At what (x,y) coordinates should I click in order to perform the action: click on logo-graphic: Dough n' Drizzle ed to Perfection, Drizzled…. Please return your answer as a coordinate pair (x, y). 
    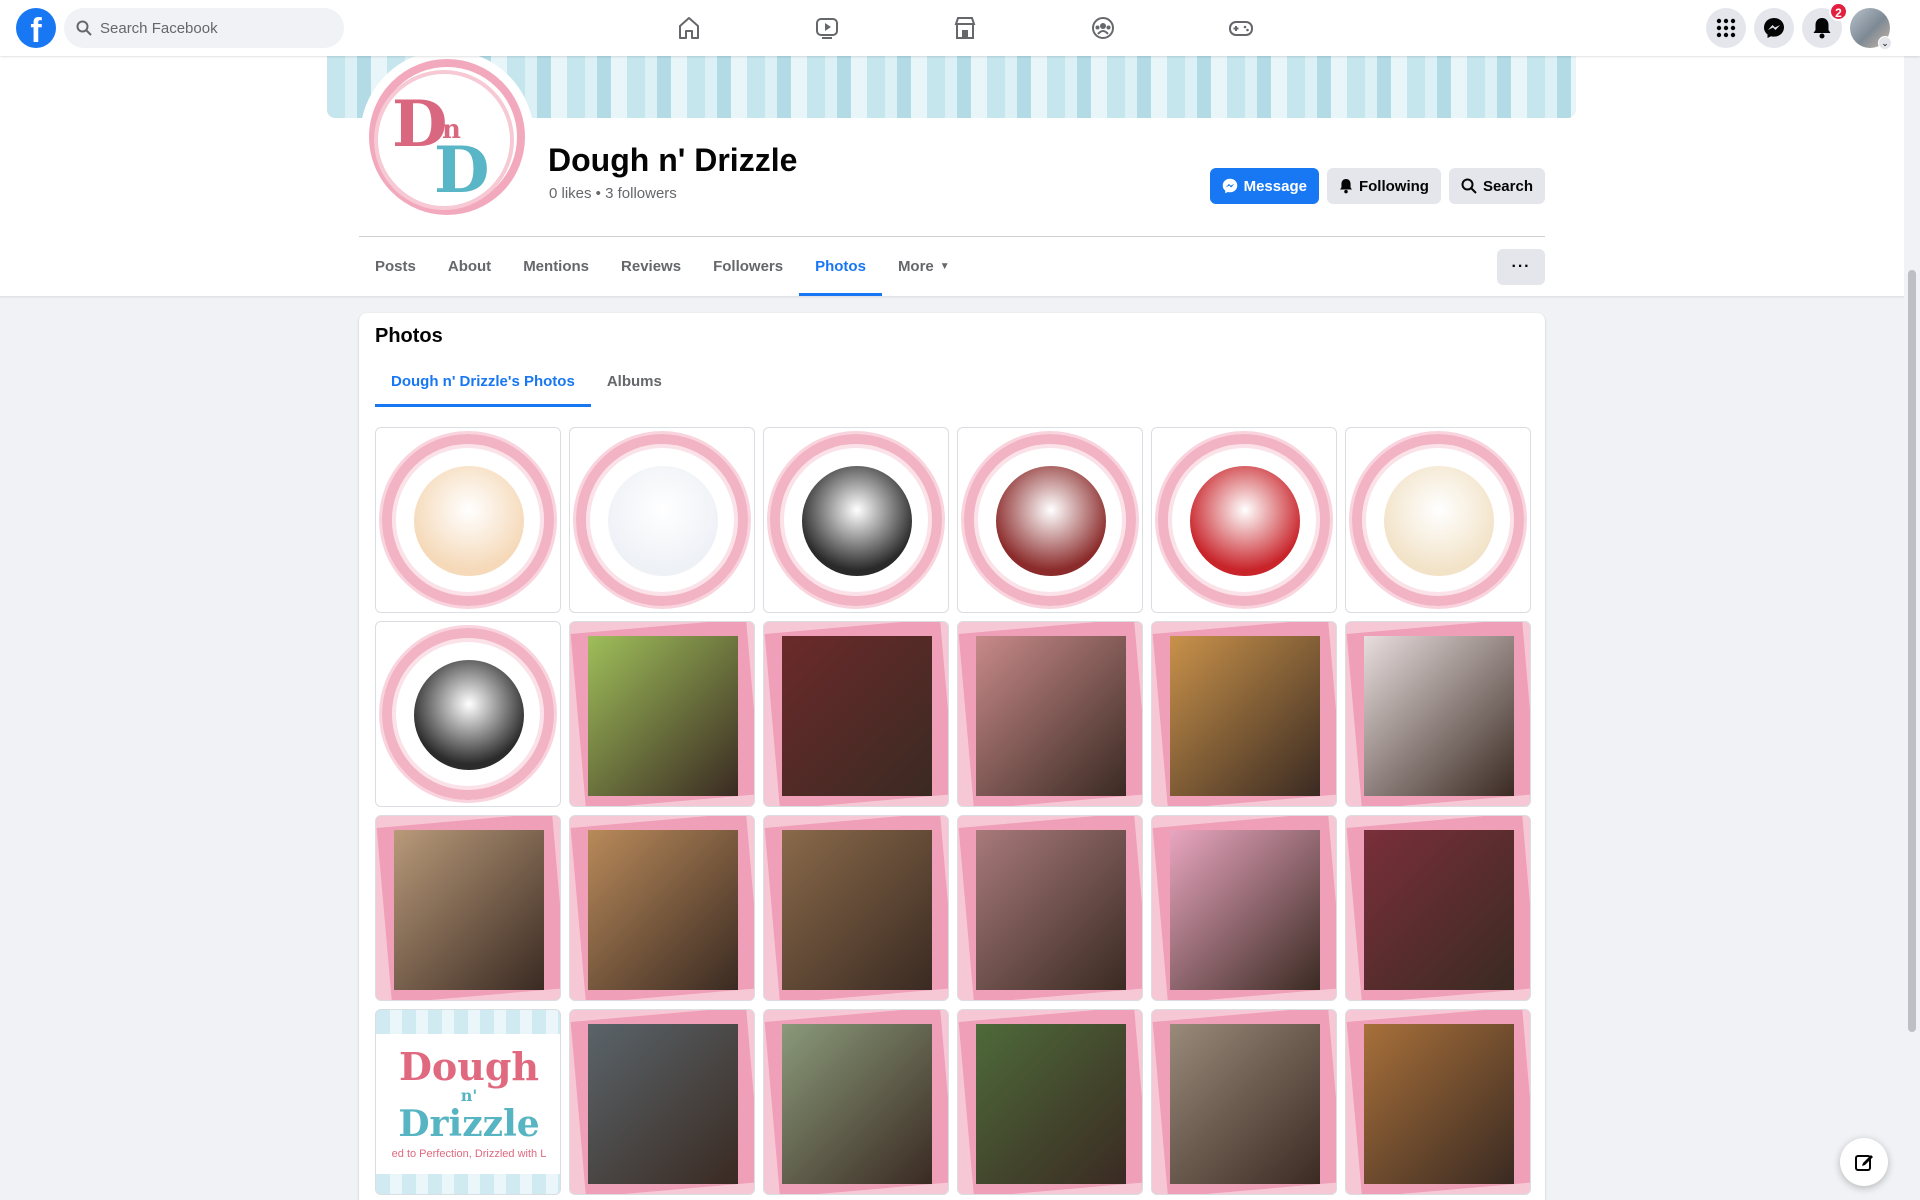
    Looking at the image, I should click on (468, 1104).